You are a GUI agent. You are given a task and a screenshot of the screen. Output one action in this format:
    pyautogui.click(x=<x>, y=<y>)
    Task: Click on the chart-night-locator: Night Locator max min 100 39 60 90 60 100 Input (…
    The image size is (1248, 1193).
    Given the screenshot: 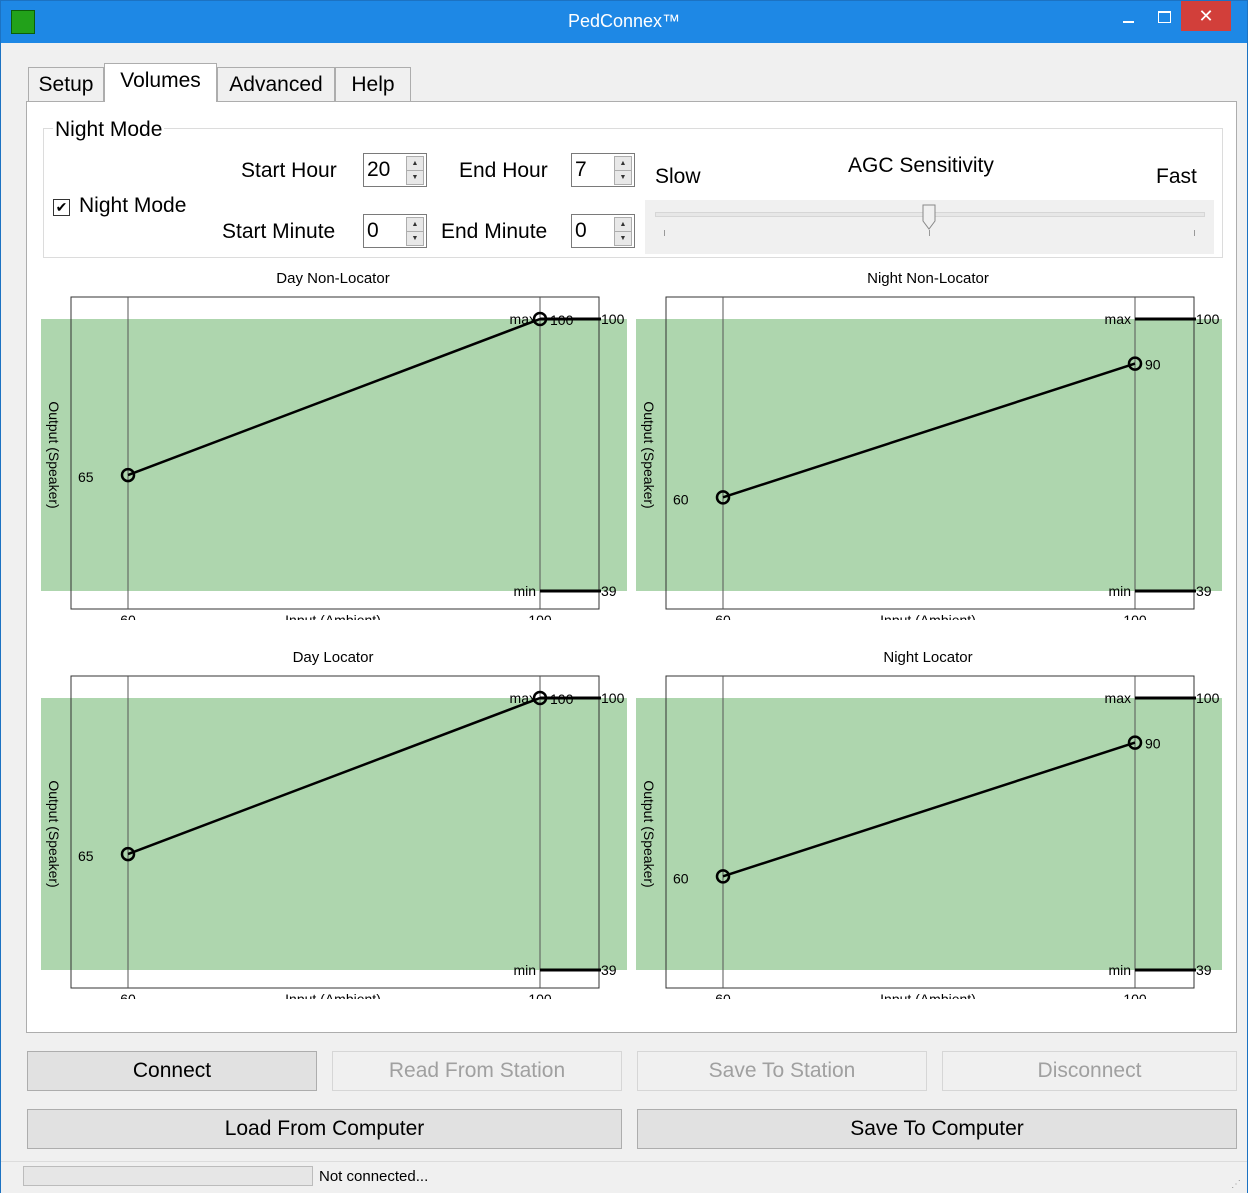 What is the action you would take?
    pyautogui.click(x=931, y=825)
    